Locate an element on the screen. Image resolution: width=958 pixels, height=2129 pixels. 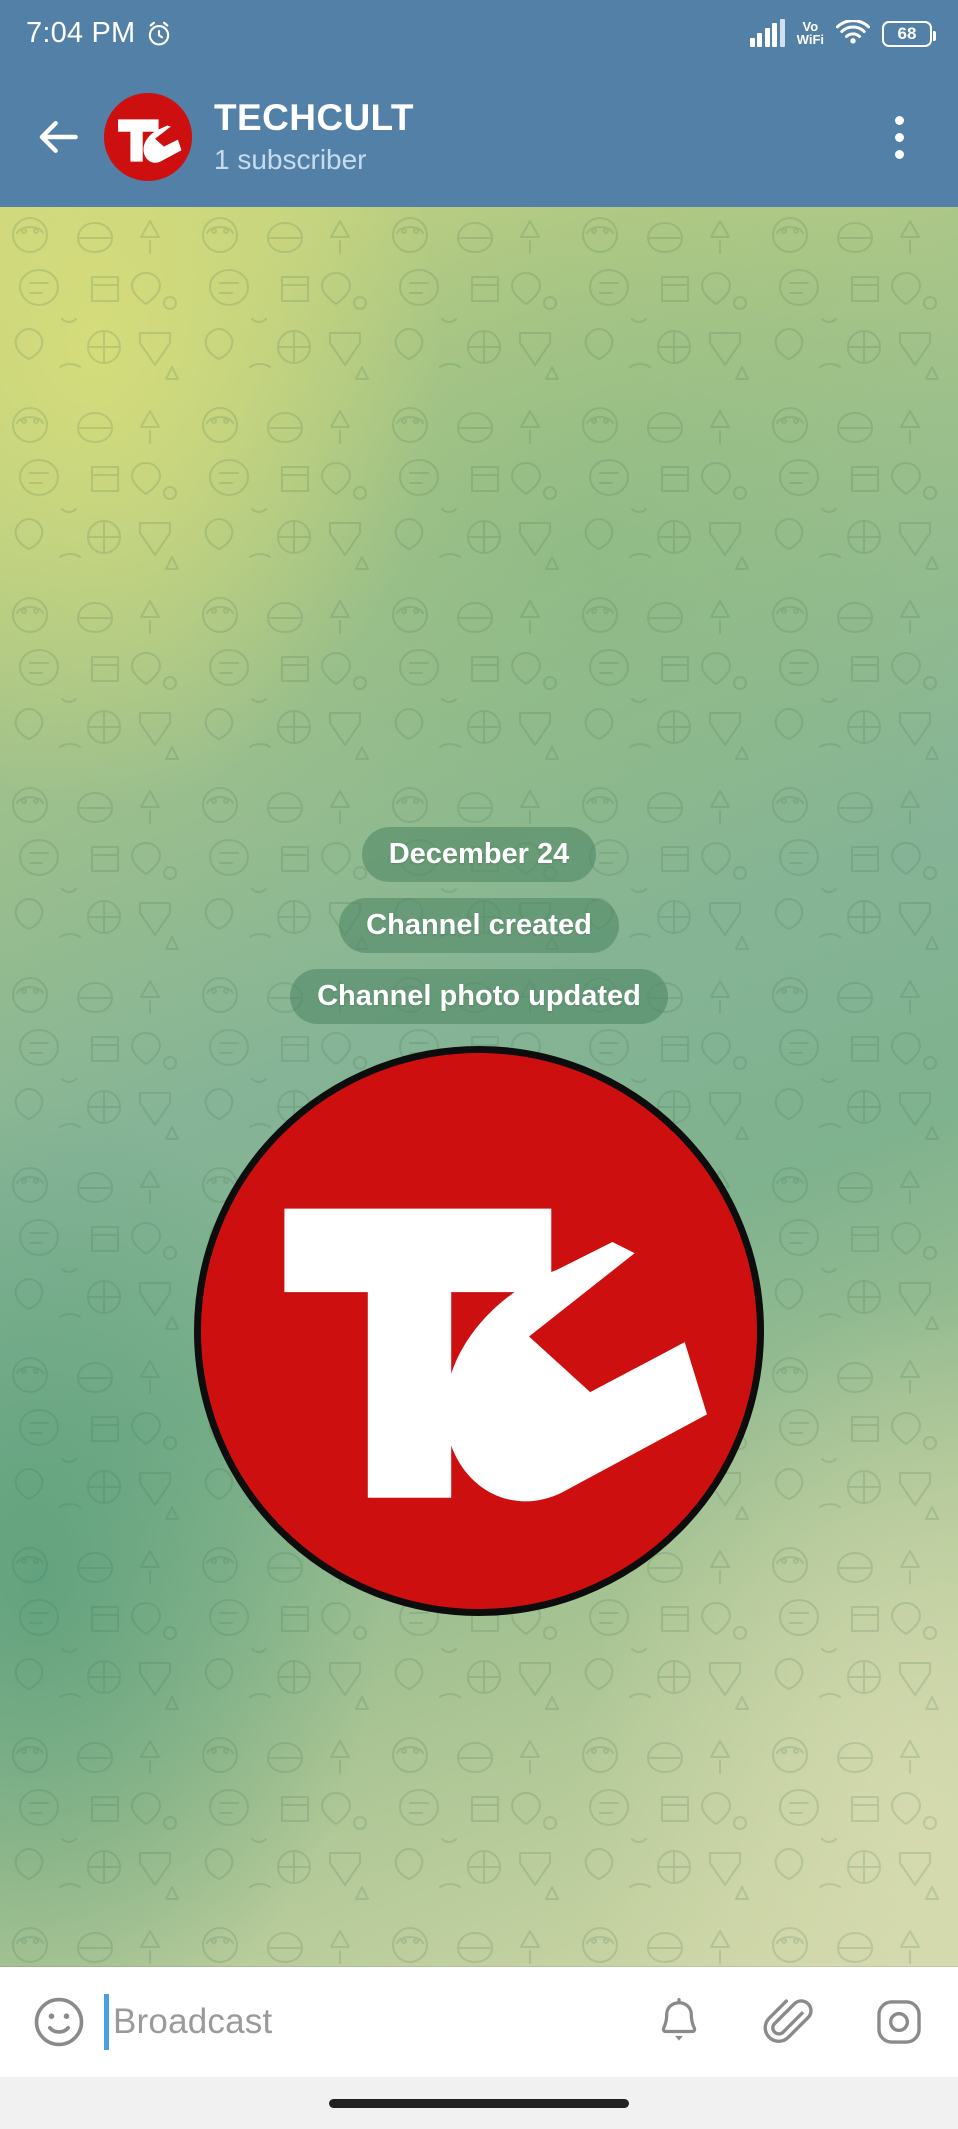
status-bar-left: 7:04 PM is located at coordinates (100, 33).